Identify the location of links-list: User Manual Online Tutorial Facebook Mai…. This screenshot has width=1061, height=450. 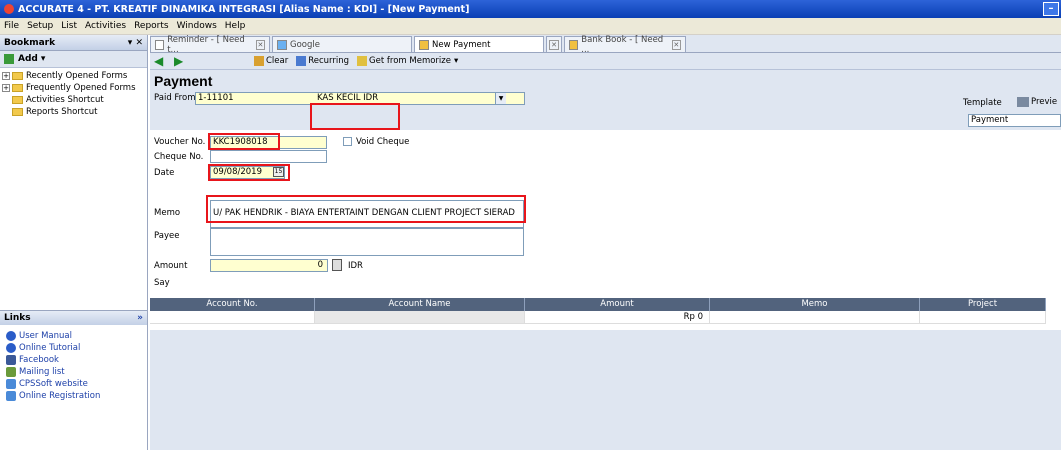
(73, 366).